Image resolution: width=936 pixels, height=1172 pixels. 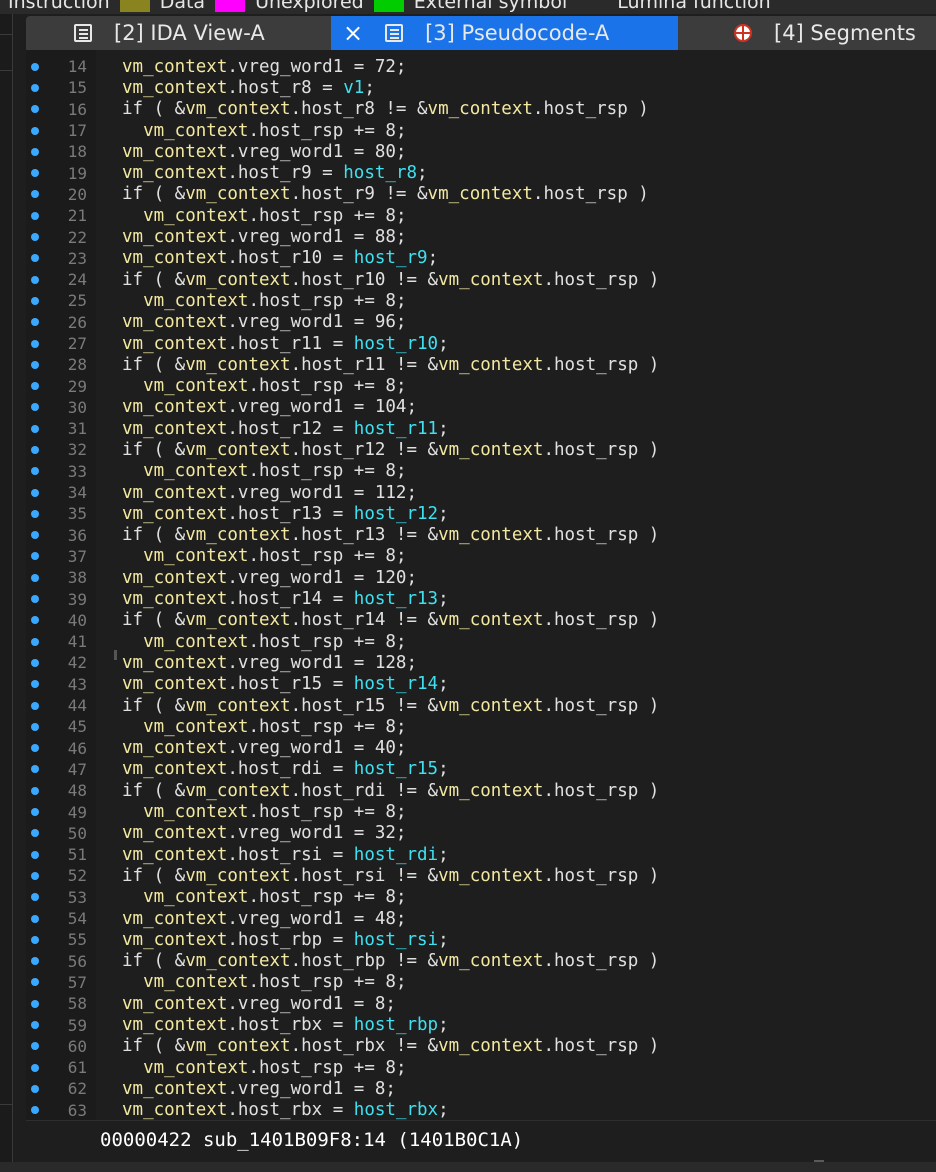 What do you see at coordinates (481, 1024) in the screenshot?
I see `code-line: 59 vm_context.host_rbx = host_rbp;` at bounding box center [481, 1024].